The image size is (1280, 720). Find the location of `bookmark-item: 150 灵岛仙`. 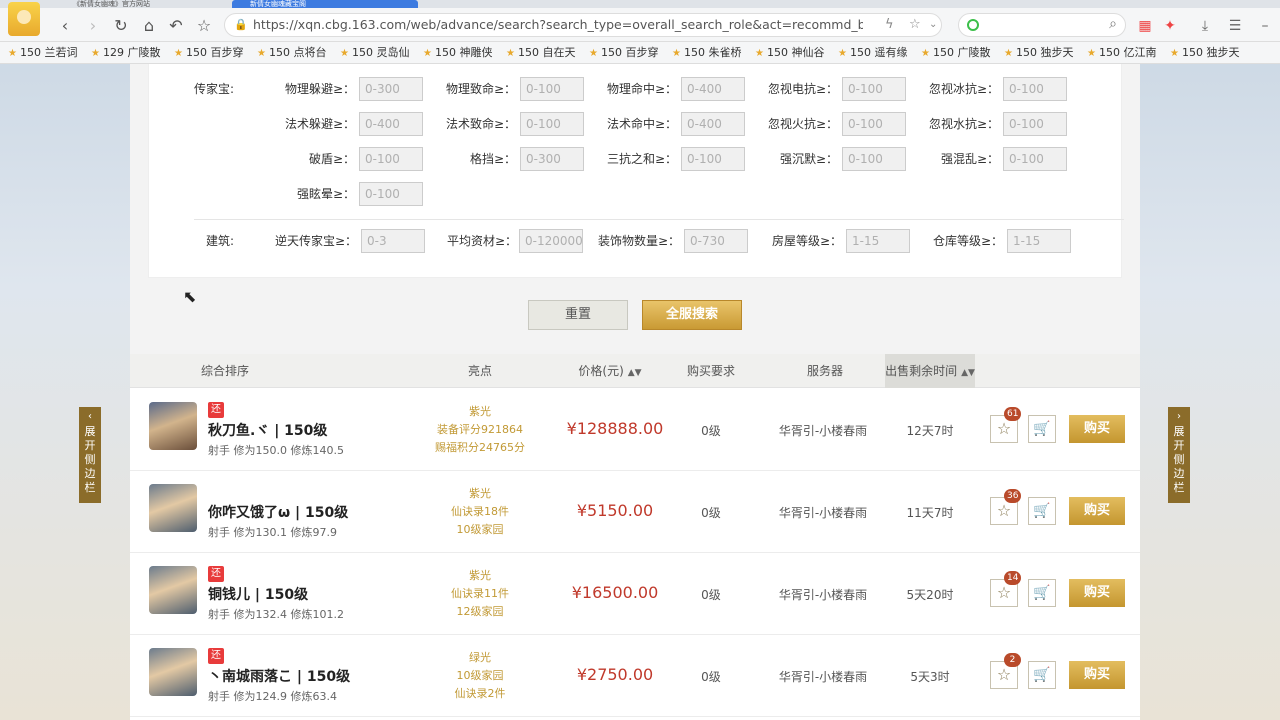

bookmark-item: 150 灵岛仙 is located at coordinates (379, 53).